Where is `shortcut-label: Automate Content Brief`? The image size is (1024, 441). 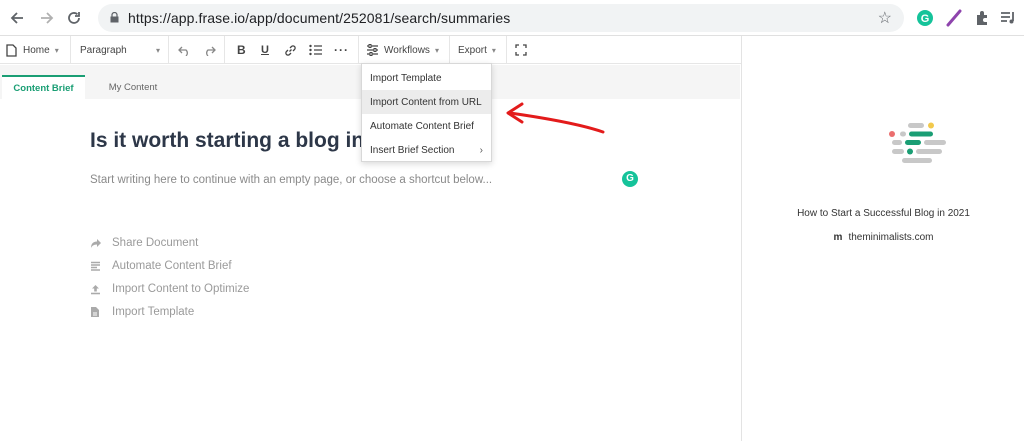 shortcut-label: Automate Content Brief is located at coordinates (172, 266).